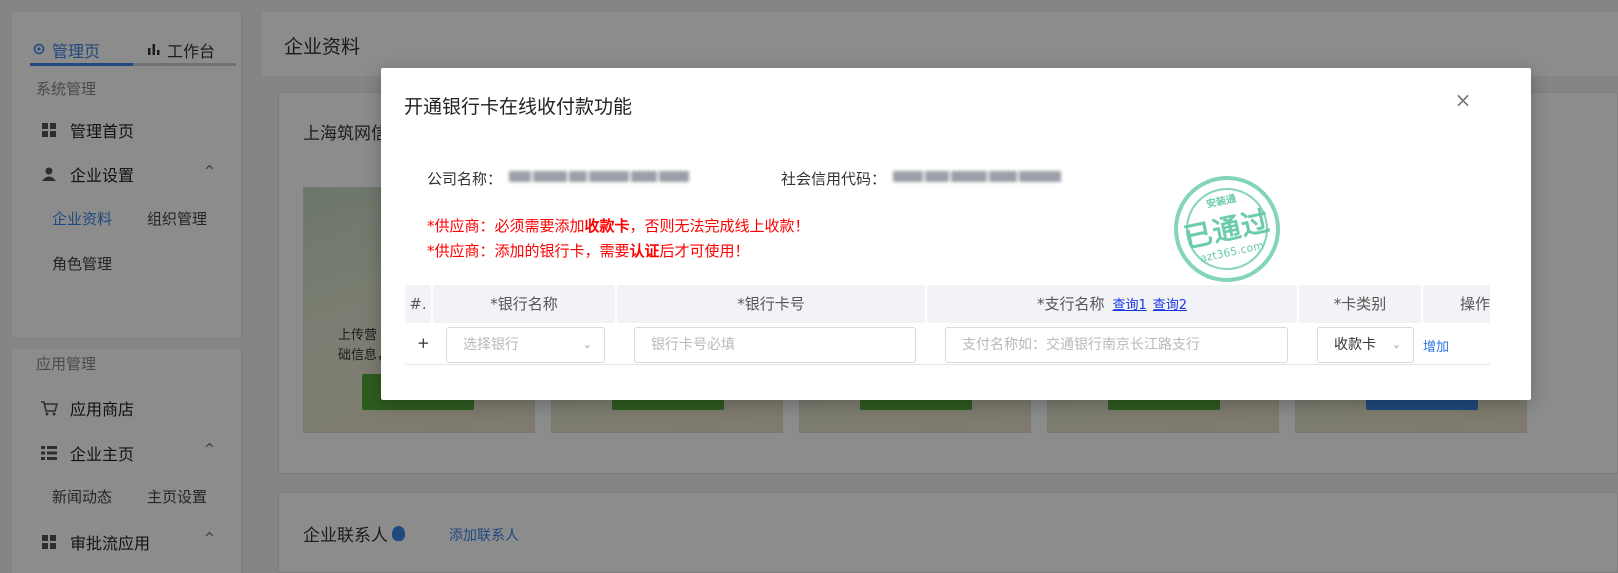  What do you see at coordinates (491, 345) in the screenshot?
I see `bank-select-placeholder: 选择银行` at bounding box center [491, 345].